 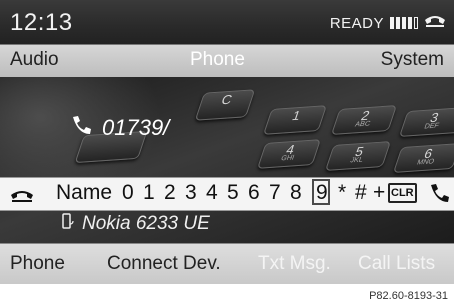 I want to click on digit-4: 4, so click(x=212, y=193).